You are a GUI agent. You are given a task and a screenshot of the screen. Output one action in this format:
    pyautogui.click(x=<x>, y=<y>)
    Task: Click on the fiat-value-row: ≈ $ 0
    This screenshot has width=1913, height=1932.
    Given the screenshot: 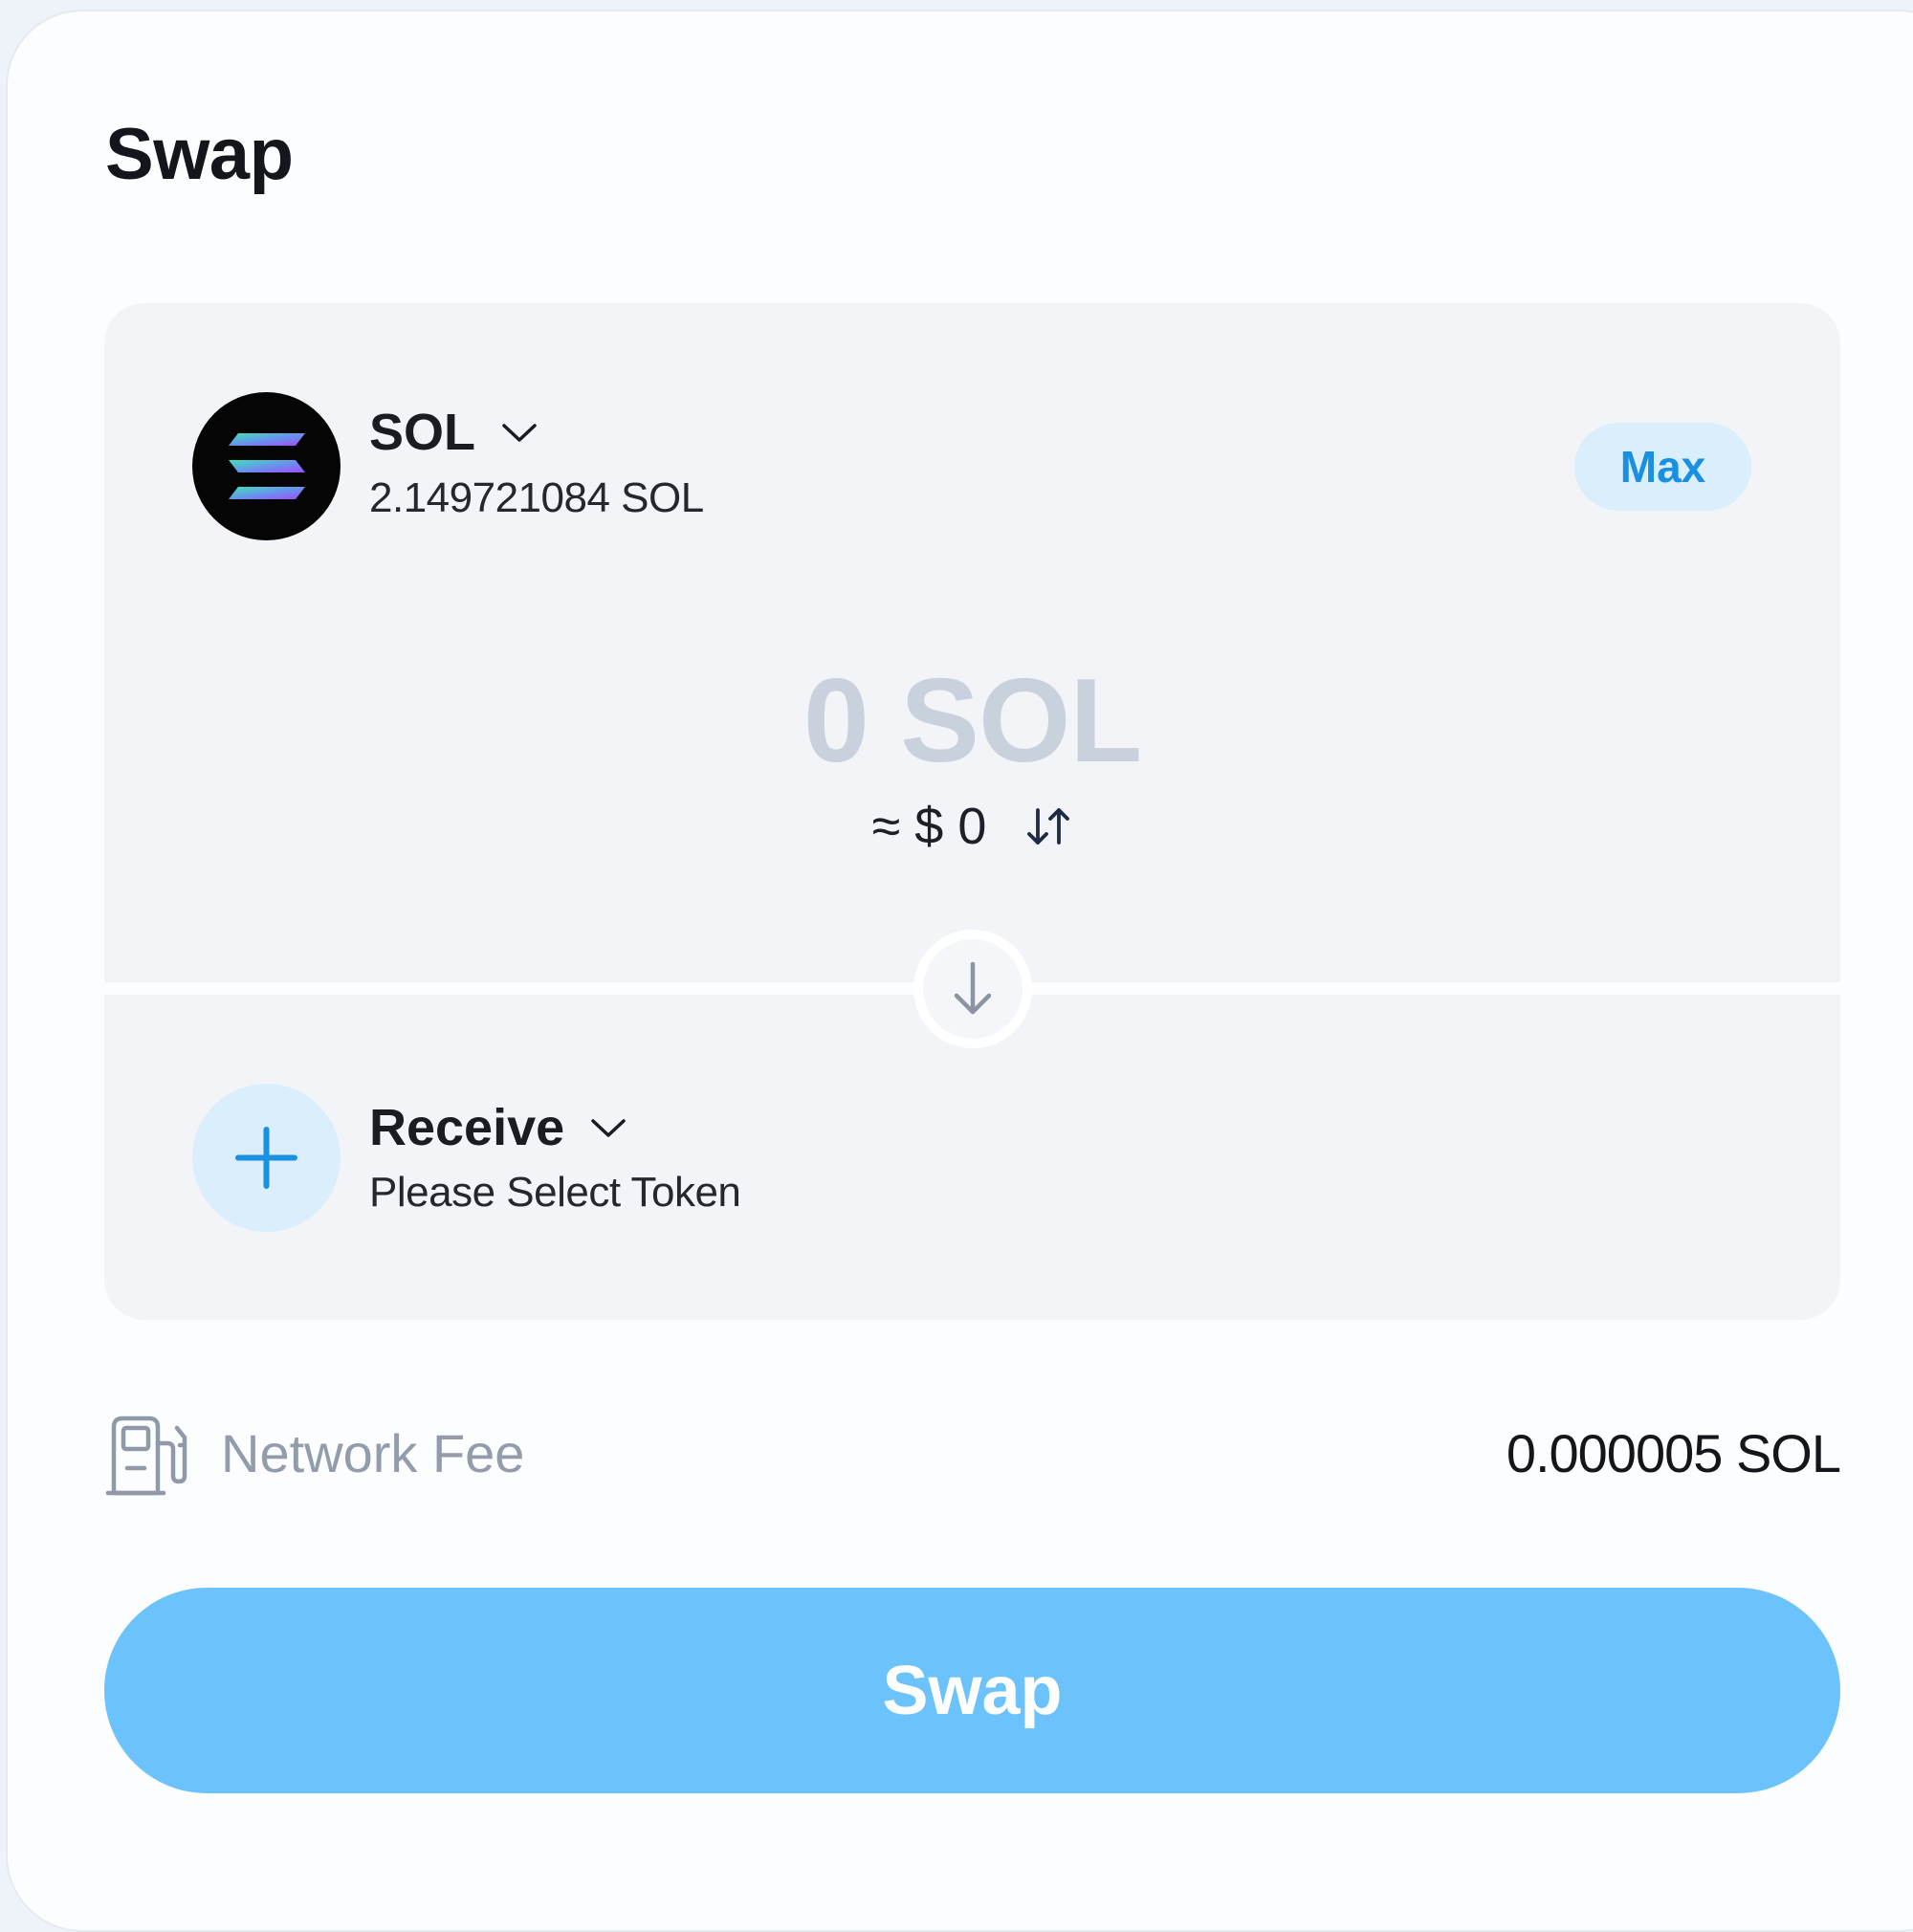 What is the action you would take?
    pyautogui.click(x=972, y=826)
    